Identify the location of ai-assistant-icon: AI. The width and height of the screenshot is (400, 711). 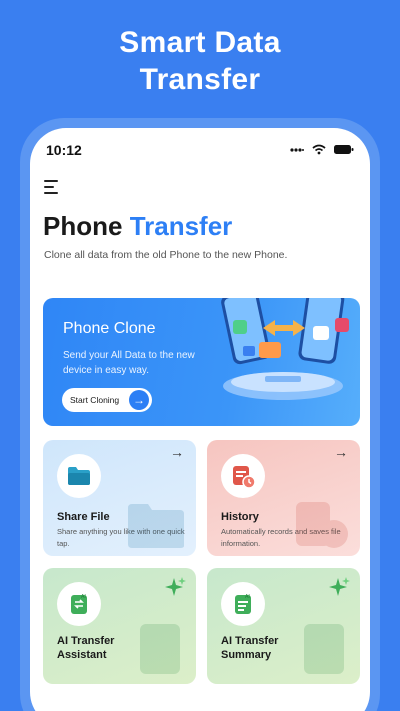
(79, 604).